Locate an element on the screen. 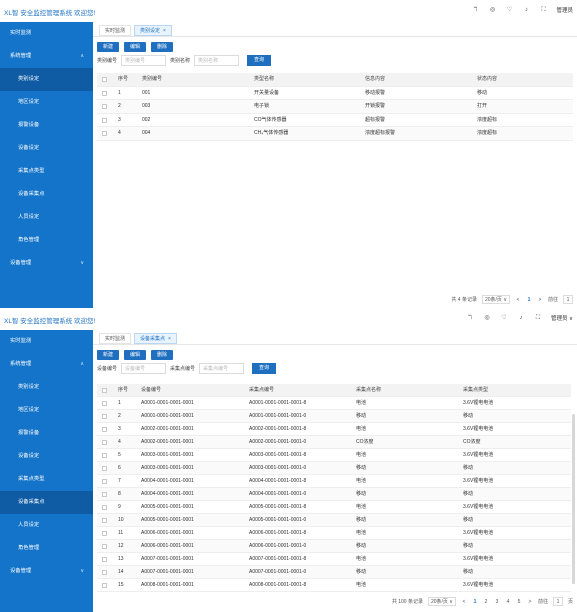 The image size is (577, 612). user-menu: 管理员 ∨ is located at coordinates (562, 318).